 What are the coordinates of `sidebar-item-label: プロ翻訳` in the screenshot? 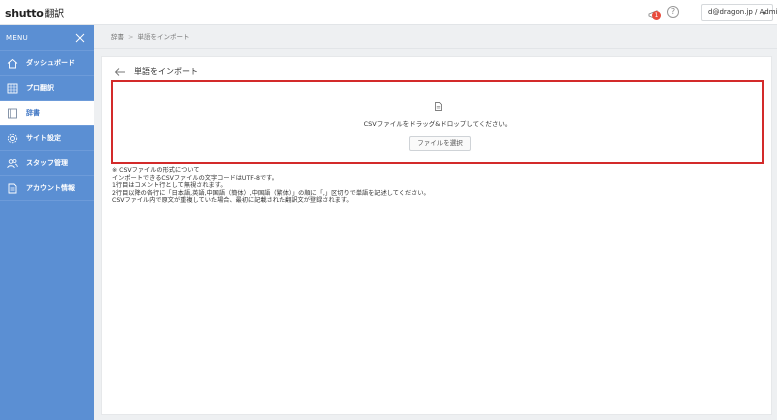 It's located at (40, 88).